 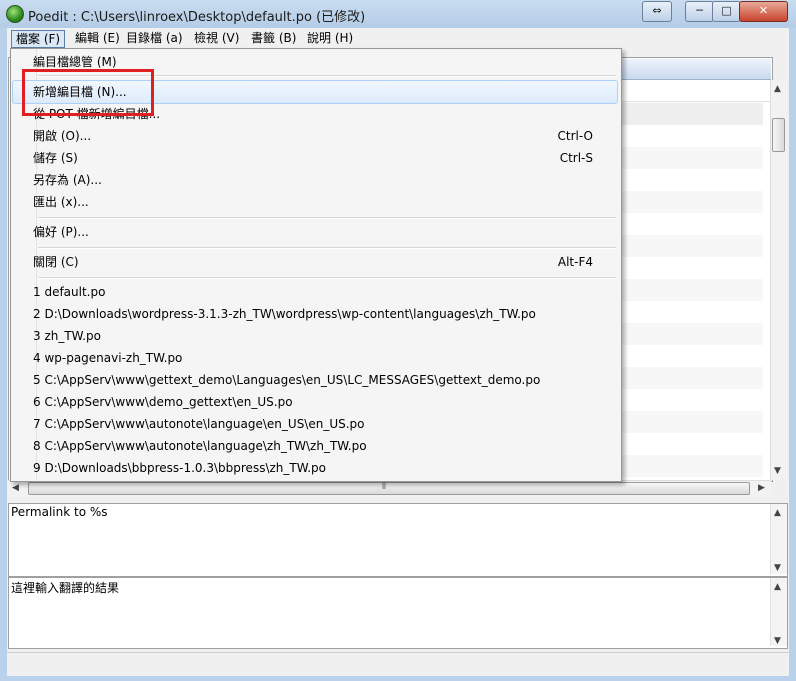 What do you see at coordinates (389, 488) in the screenshot?
I see `list-horizontal-scroll-thumb` at bounding box center [389, 488].